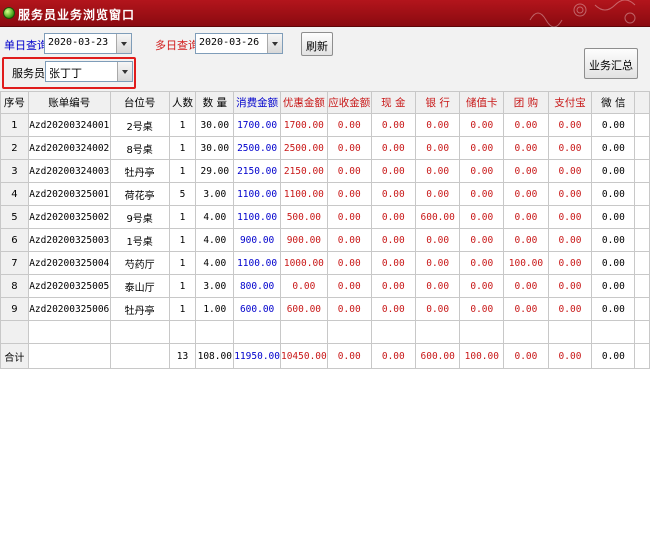  Describe the element at coordinates (393, 102) in the screenshot. I see `column-header-cash: 现 金` at that location.